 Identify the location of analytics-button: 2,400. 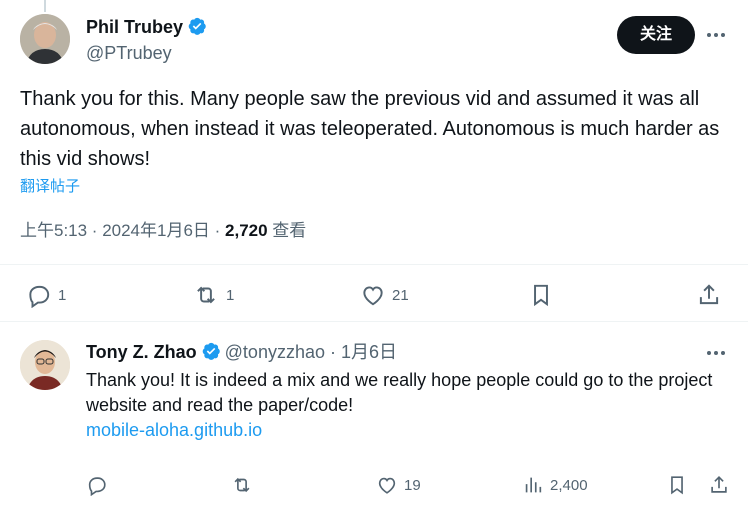
(555, 485).